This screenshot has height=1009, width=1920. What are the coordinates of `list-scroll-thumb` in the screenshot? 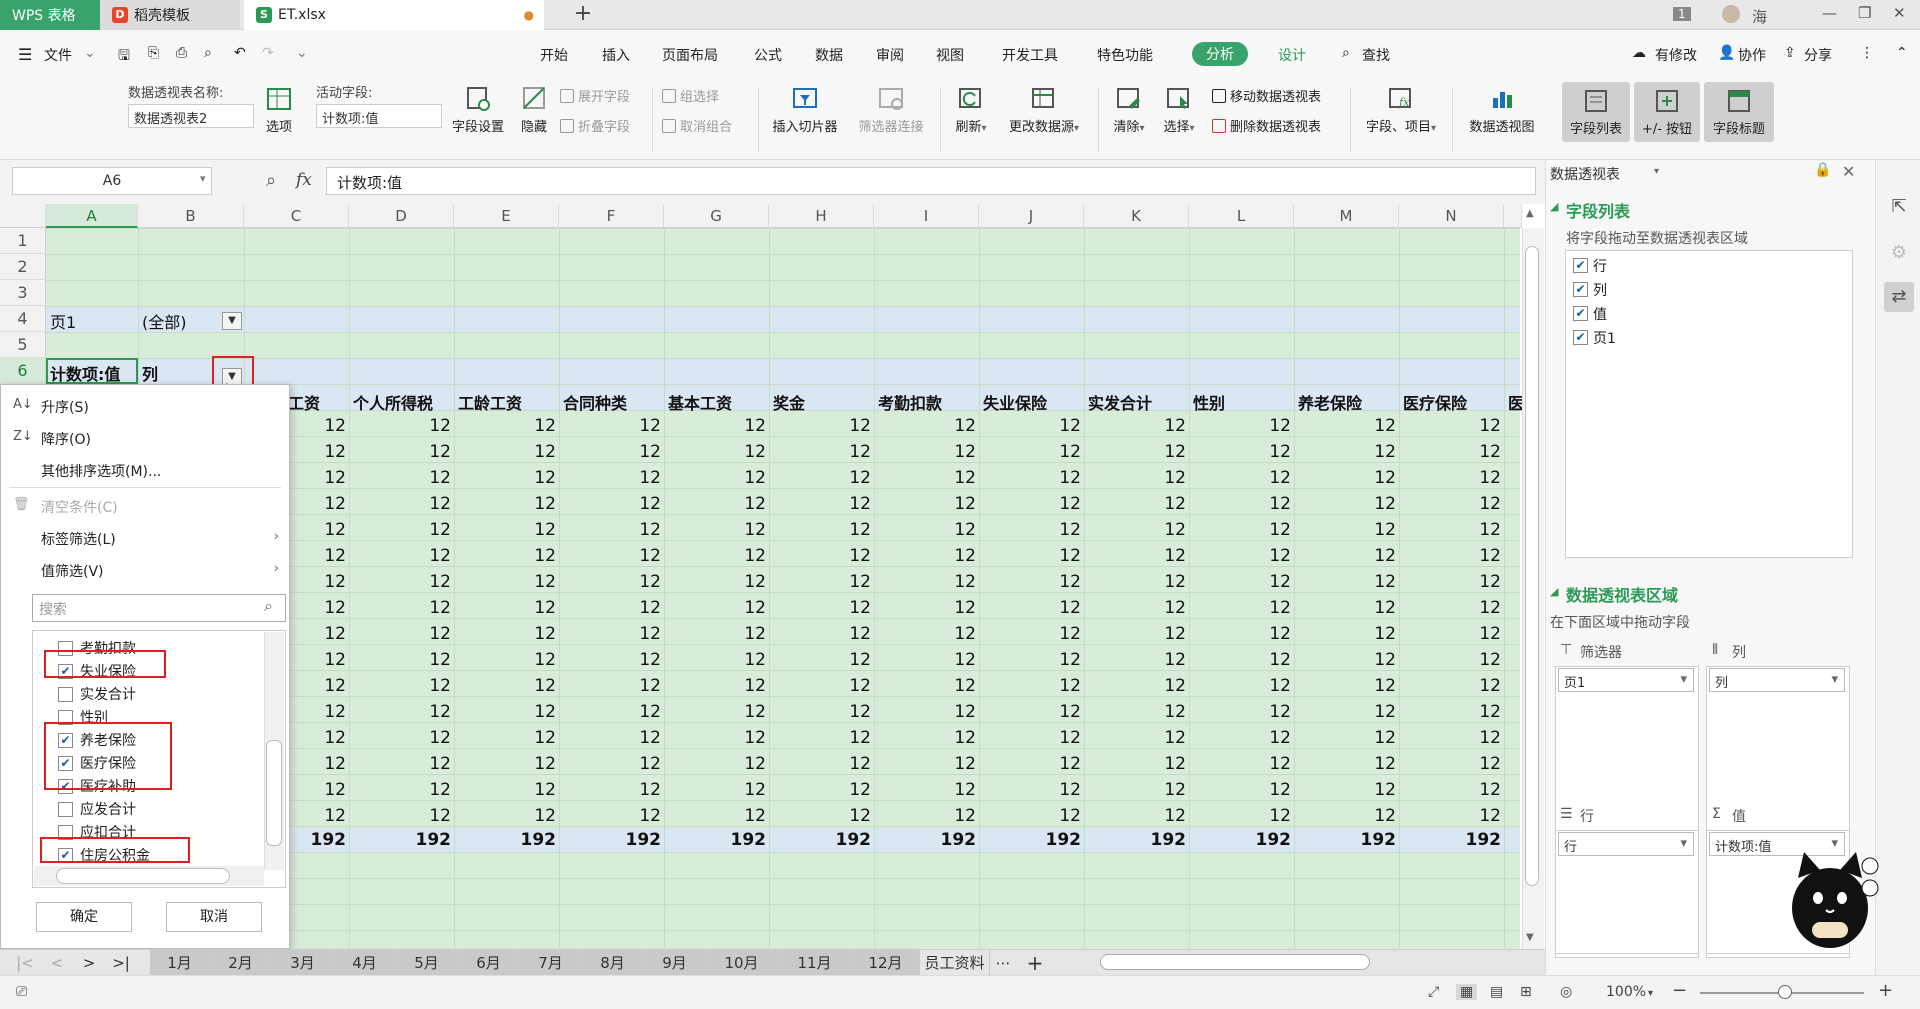 It's located at (274, 793).